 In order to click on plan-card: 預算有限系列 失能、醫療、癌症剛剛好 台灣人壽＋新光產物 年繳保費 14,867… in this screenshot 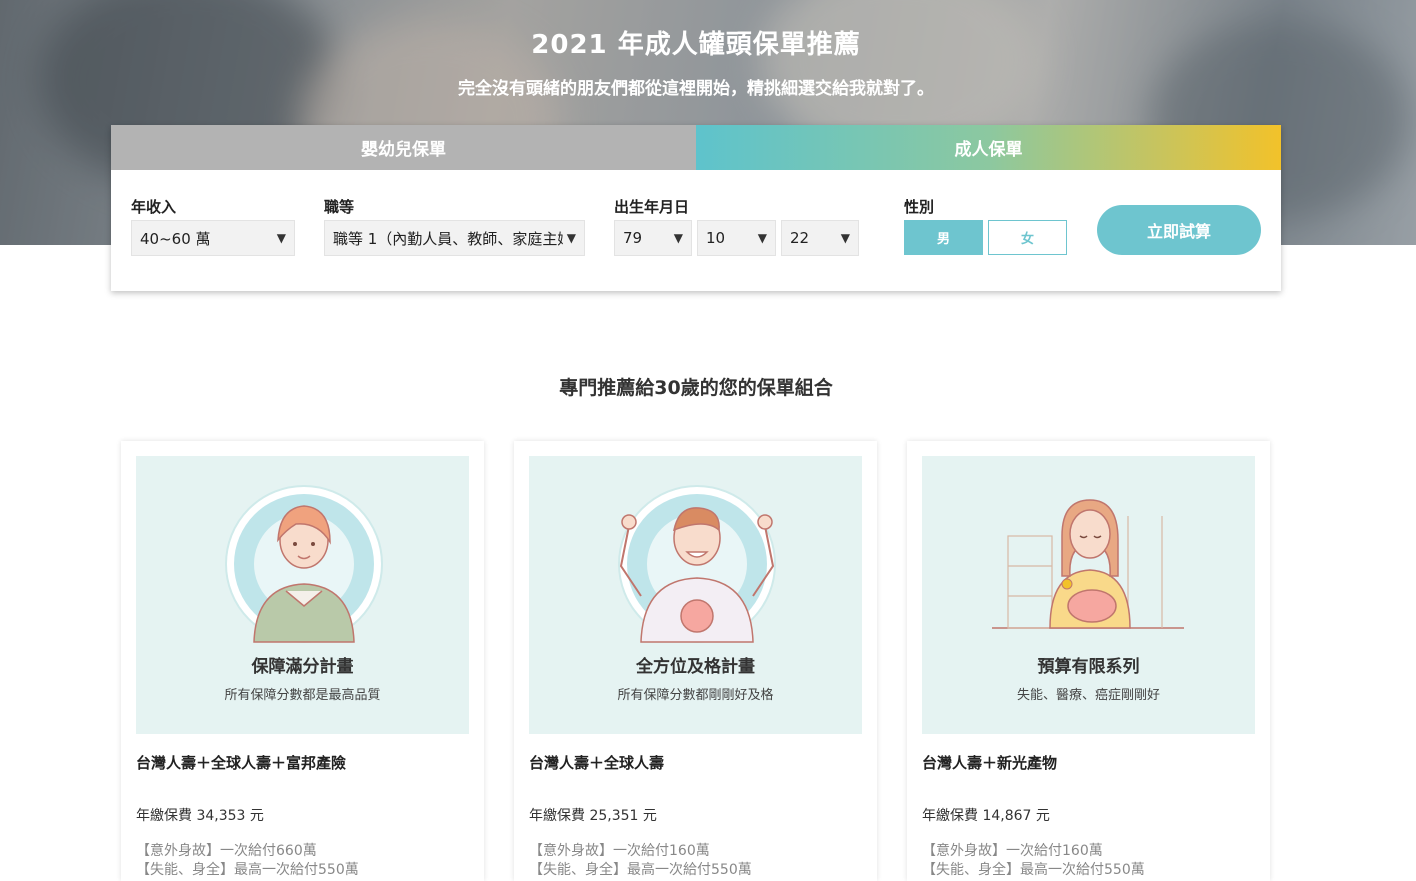, I will do `click(1088, 661)`.